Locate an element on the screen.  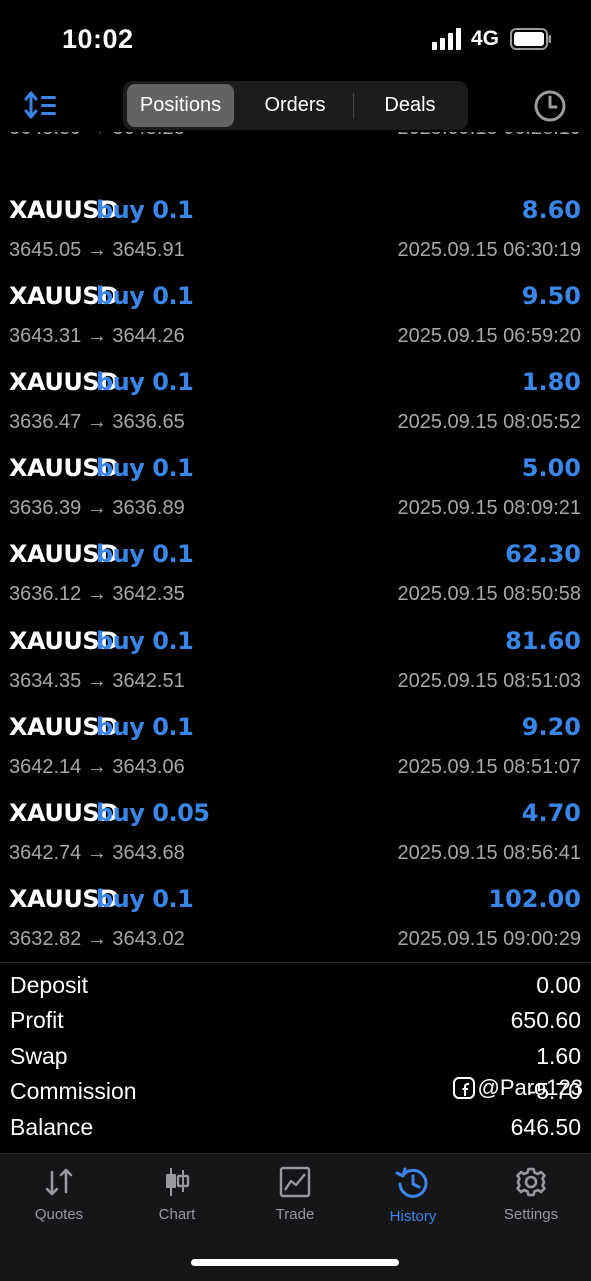
summary-value: 646.50 is located at coordinates (545, 1127).